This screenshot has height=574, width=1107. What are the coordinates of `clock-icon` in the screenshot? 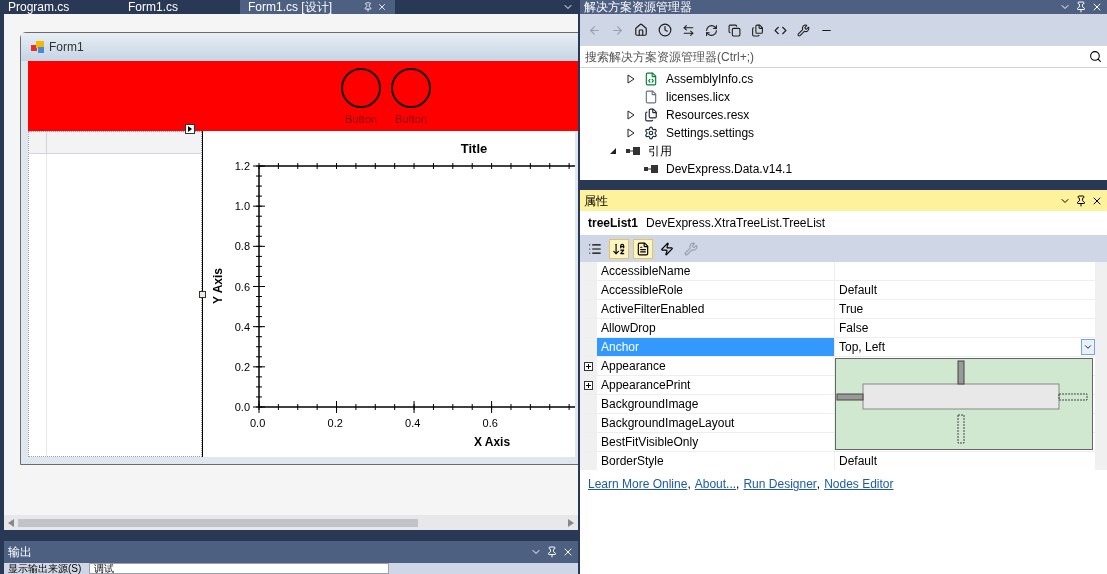 It's located at (665, 30).